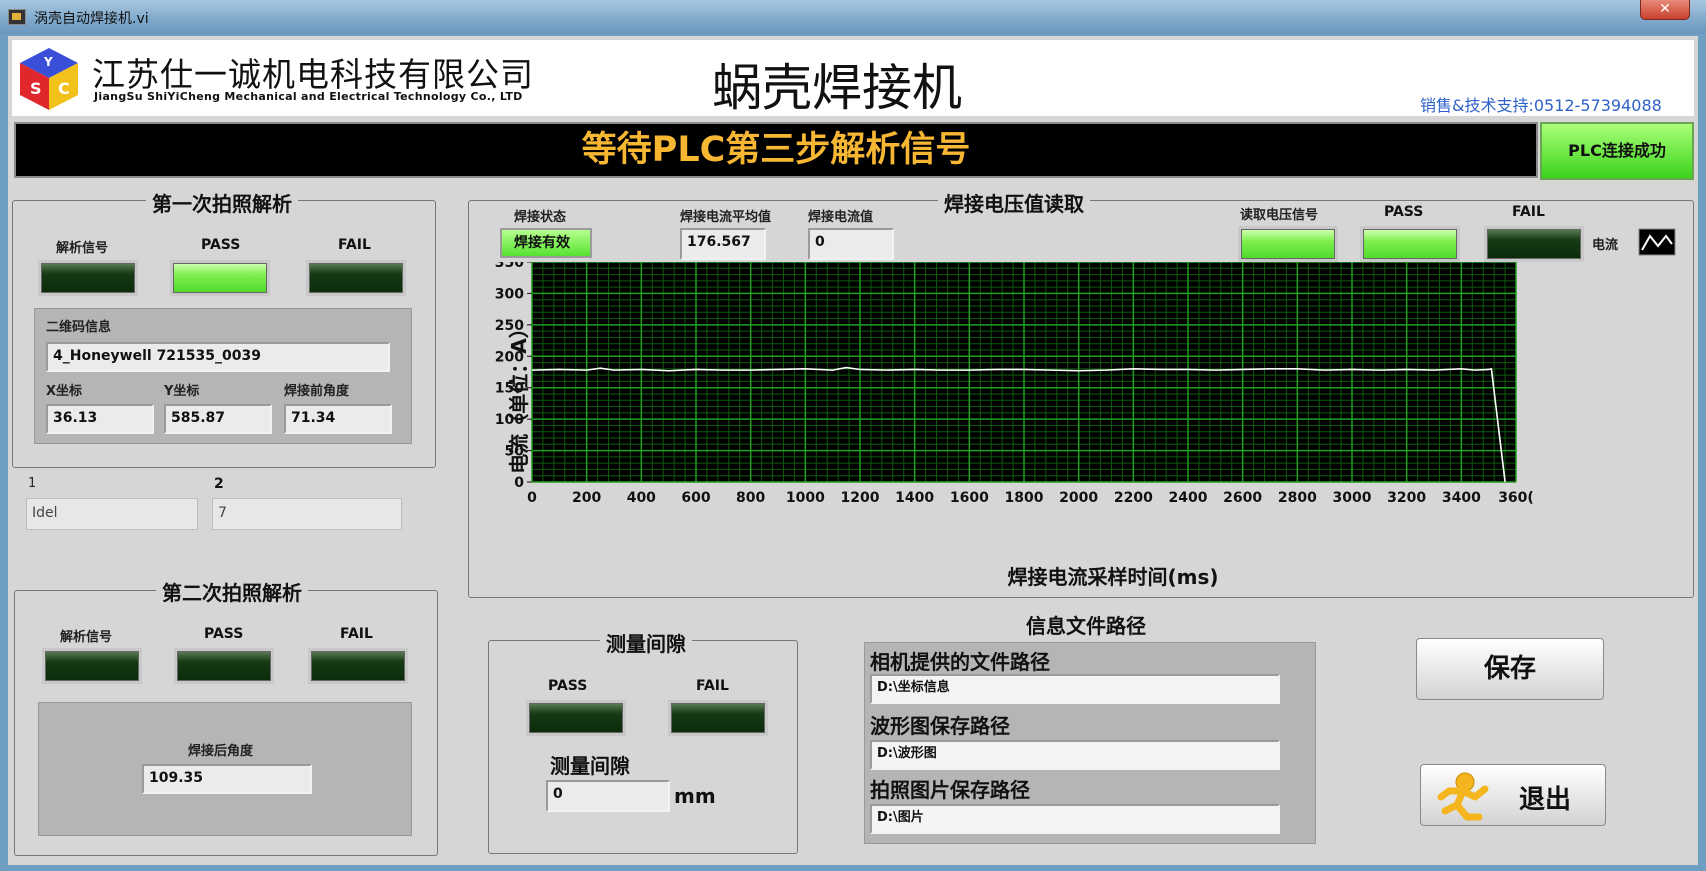 This screenshot has height=871, width=1706. What do you see at coordinates (509, 294) in the screenshot?
I see `y-tick-label: 300` at bounding box center [509, 294].